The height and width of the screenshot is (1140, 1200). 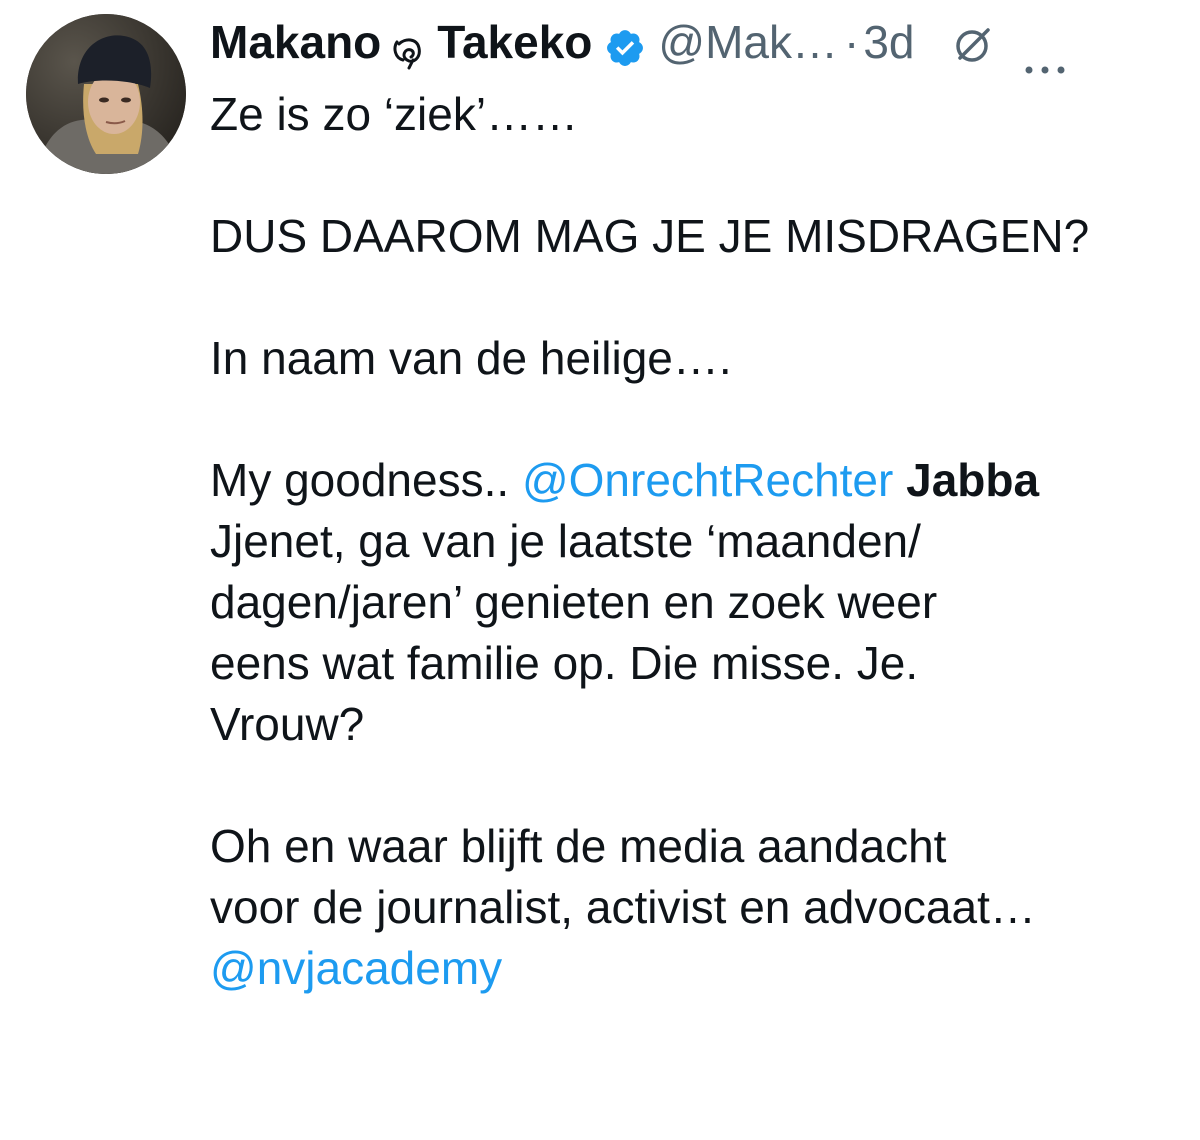 I want to click on tweet-line: Oh en waar blijft de media aandacht, so click(x=578, y=846).